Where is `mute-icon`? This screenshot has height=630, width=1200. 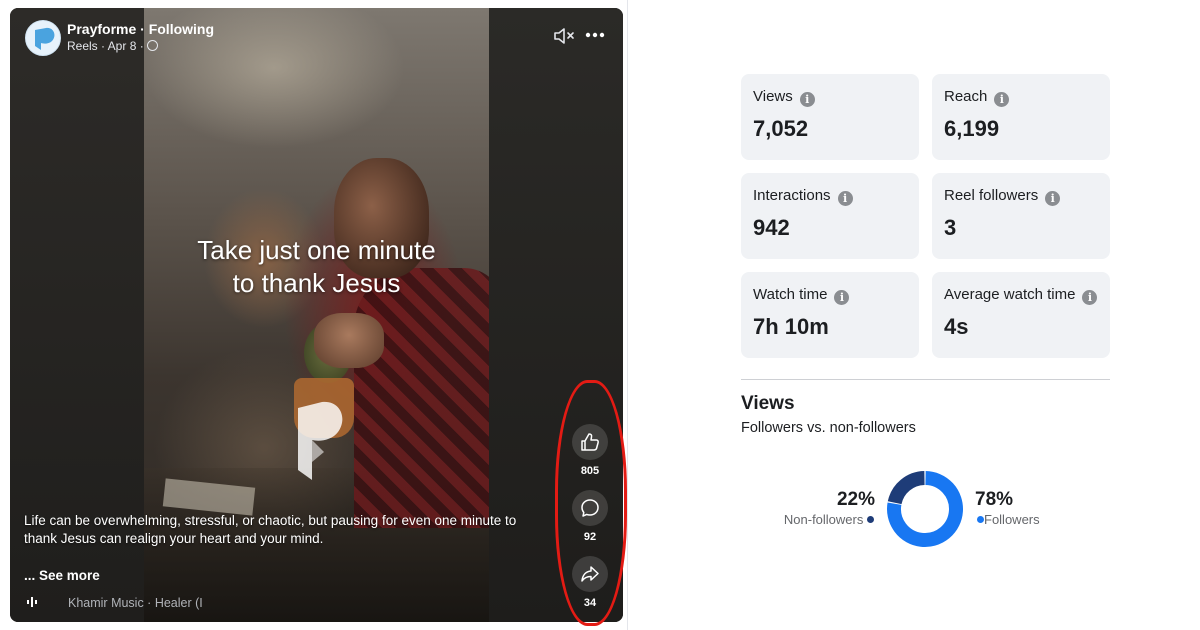
mute-icon is located at coordinates (565, 36).